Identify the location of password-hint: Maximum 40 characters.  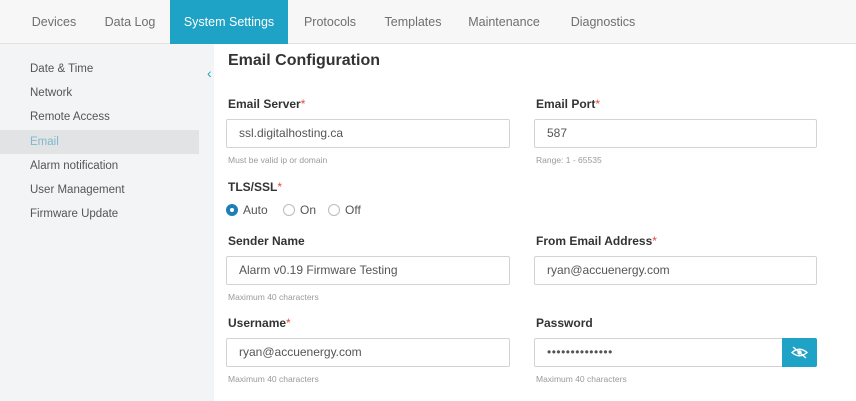
(581, 379).